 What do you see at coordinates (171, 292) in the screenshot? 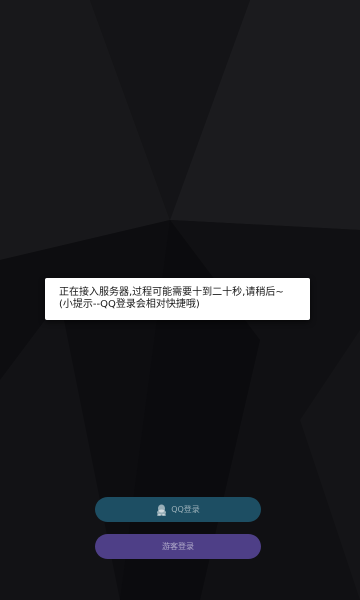
I see `loading-message: 正在接入服务器,过程可能需要十到二十秒,请稍后~` at bounding box center [171, 292].